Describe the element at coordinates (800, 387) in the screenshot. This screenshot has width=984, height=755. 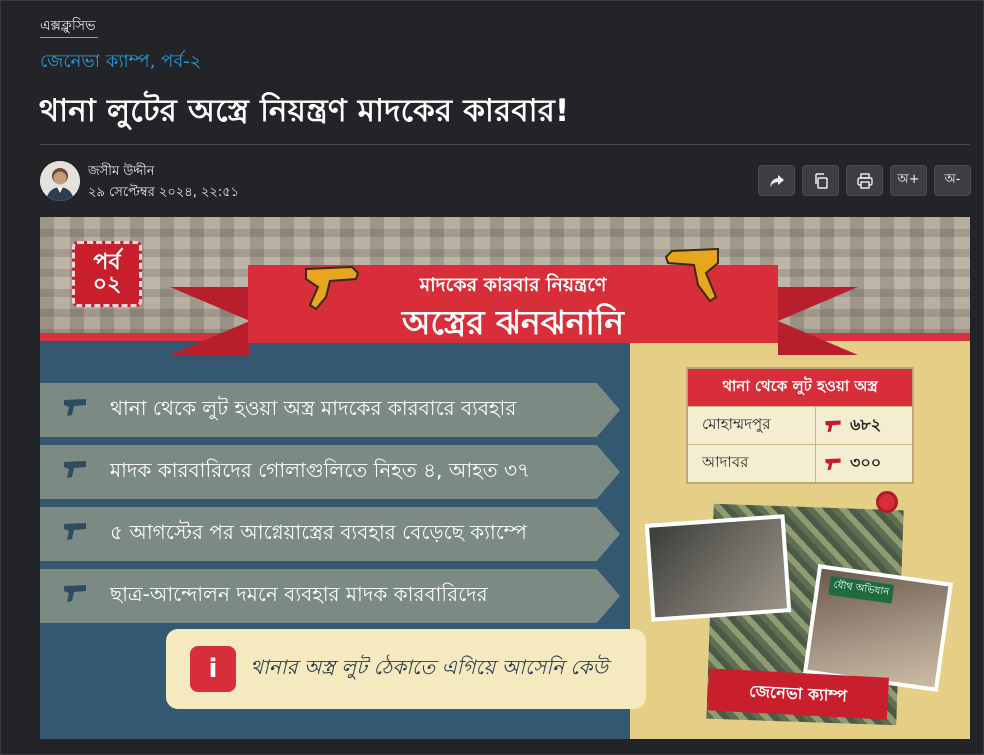
I see `table-title: থানা থেকে লুট হওয়া অস্ত্র` at that location.